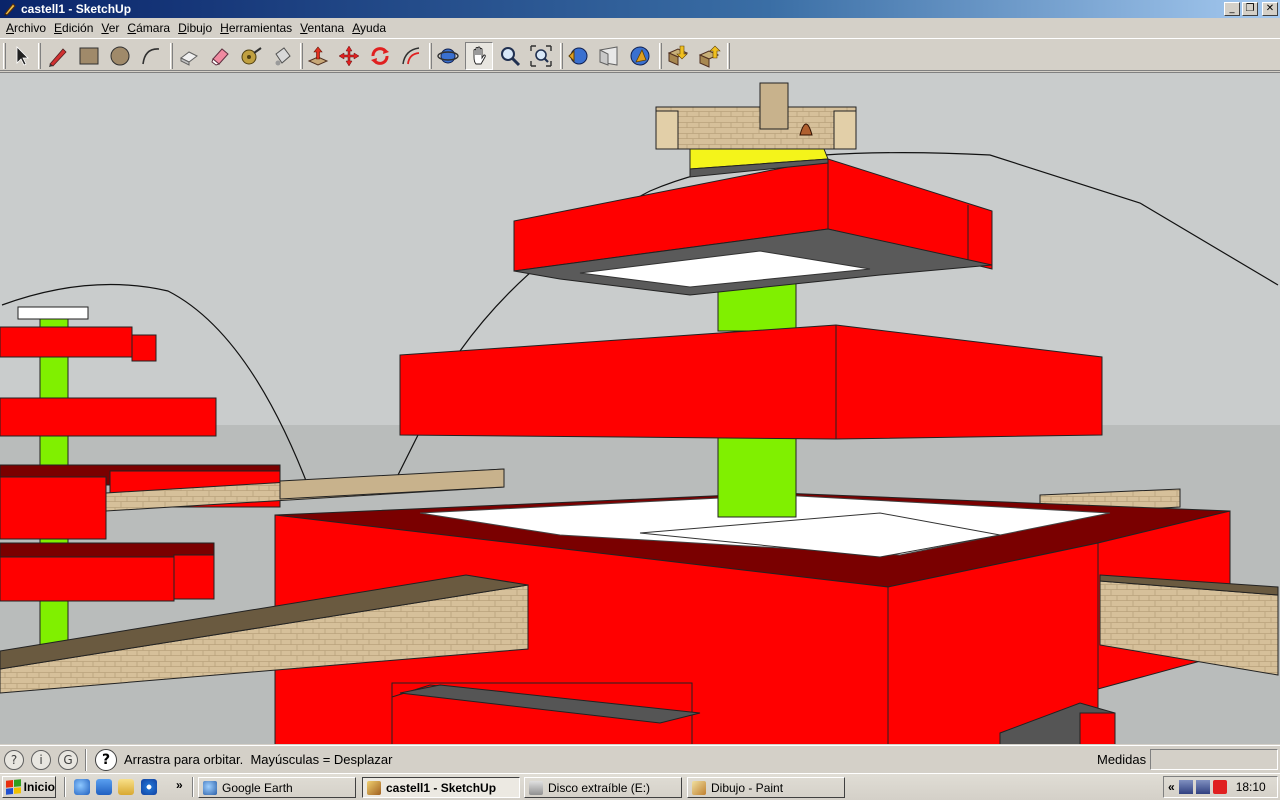 The height and width of the screenshot is (800, 1280). I want to click on folder-icon, so click(126, 787).